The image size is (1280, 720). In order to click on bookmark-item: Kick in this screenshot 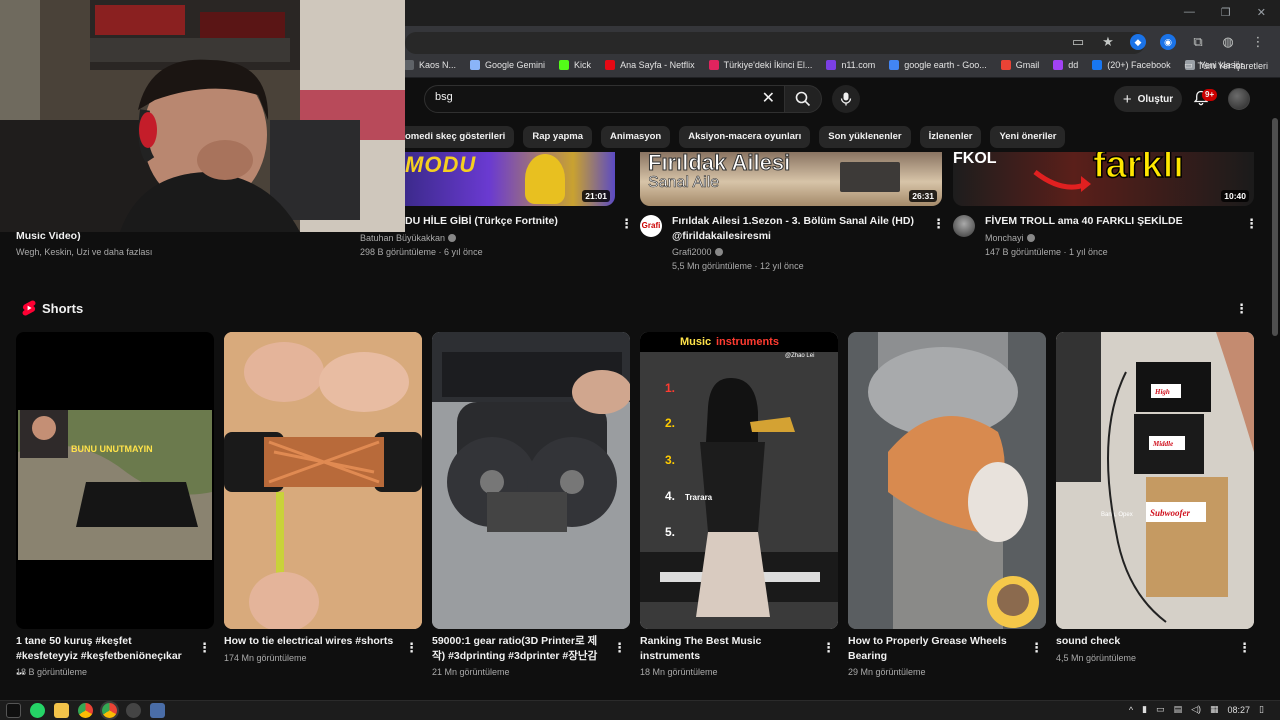, I will do `click(575, 65)`.